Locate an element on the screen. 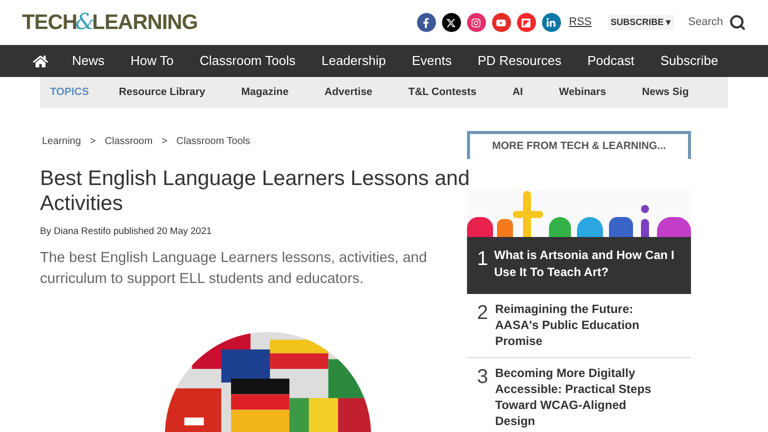 The image size is (768, 432). nav-link: Podcast is located at coordinates (610, 61).